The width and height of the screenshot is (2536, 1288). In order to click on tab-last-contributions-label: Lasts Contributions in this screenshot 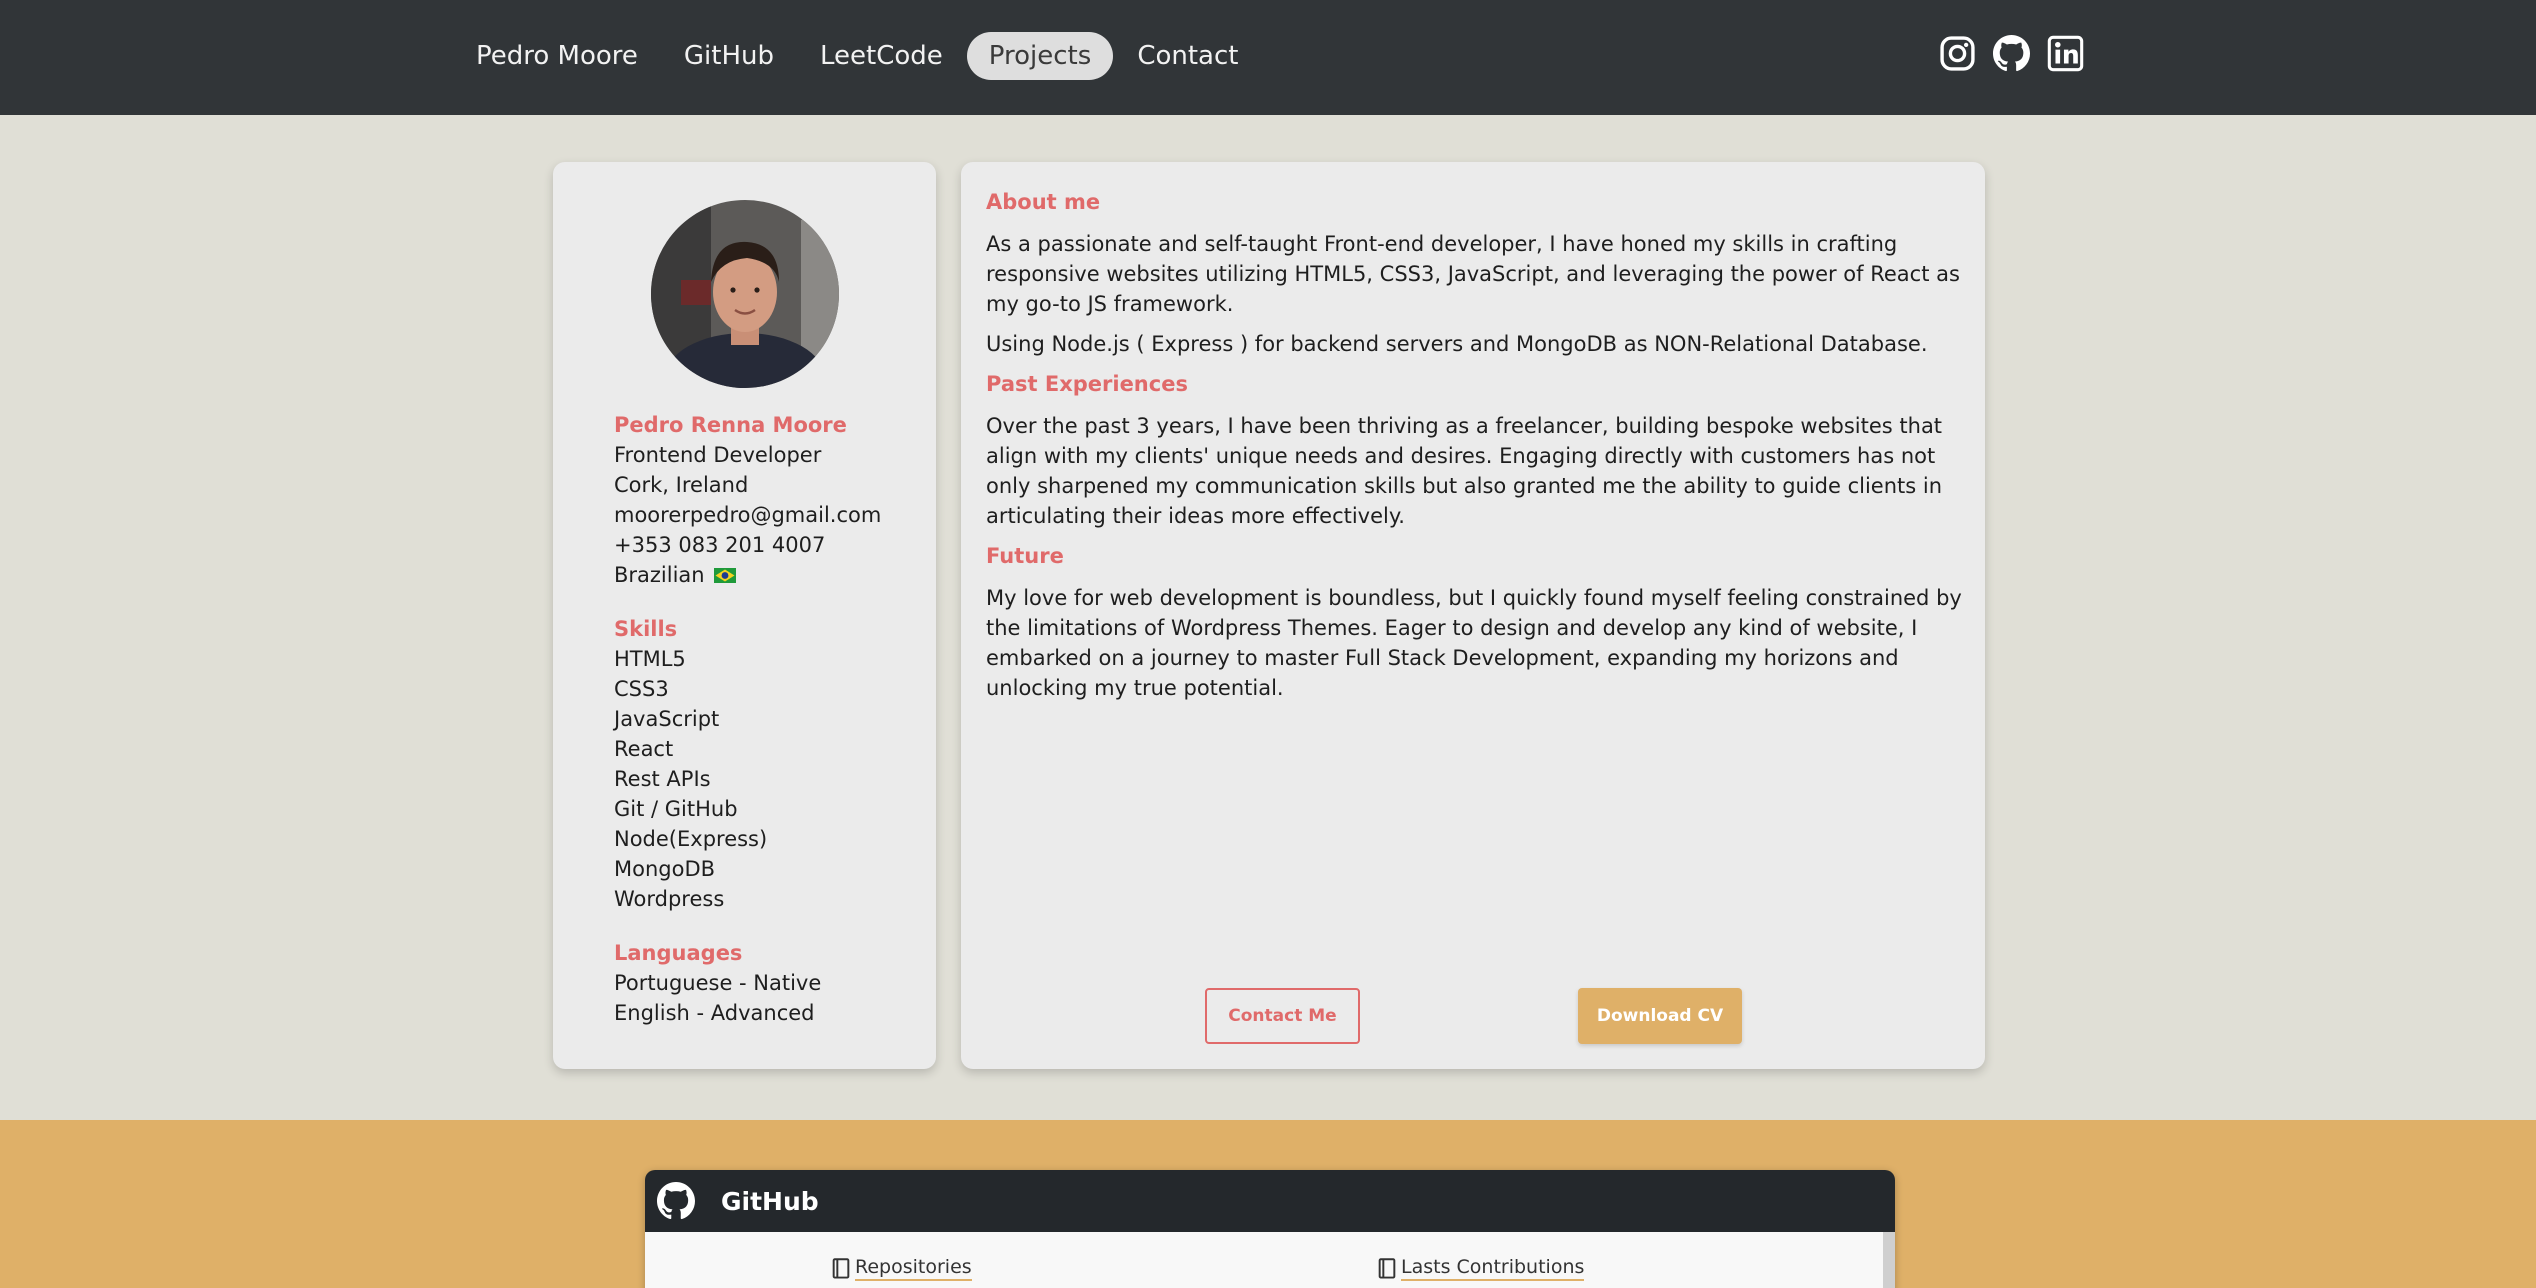, I will do `click(1493, 1268)`.